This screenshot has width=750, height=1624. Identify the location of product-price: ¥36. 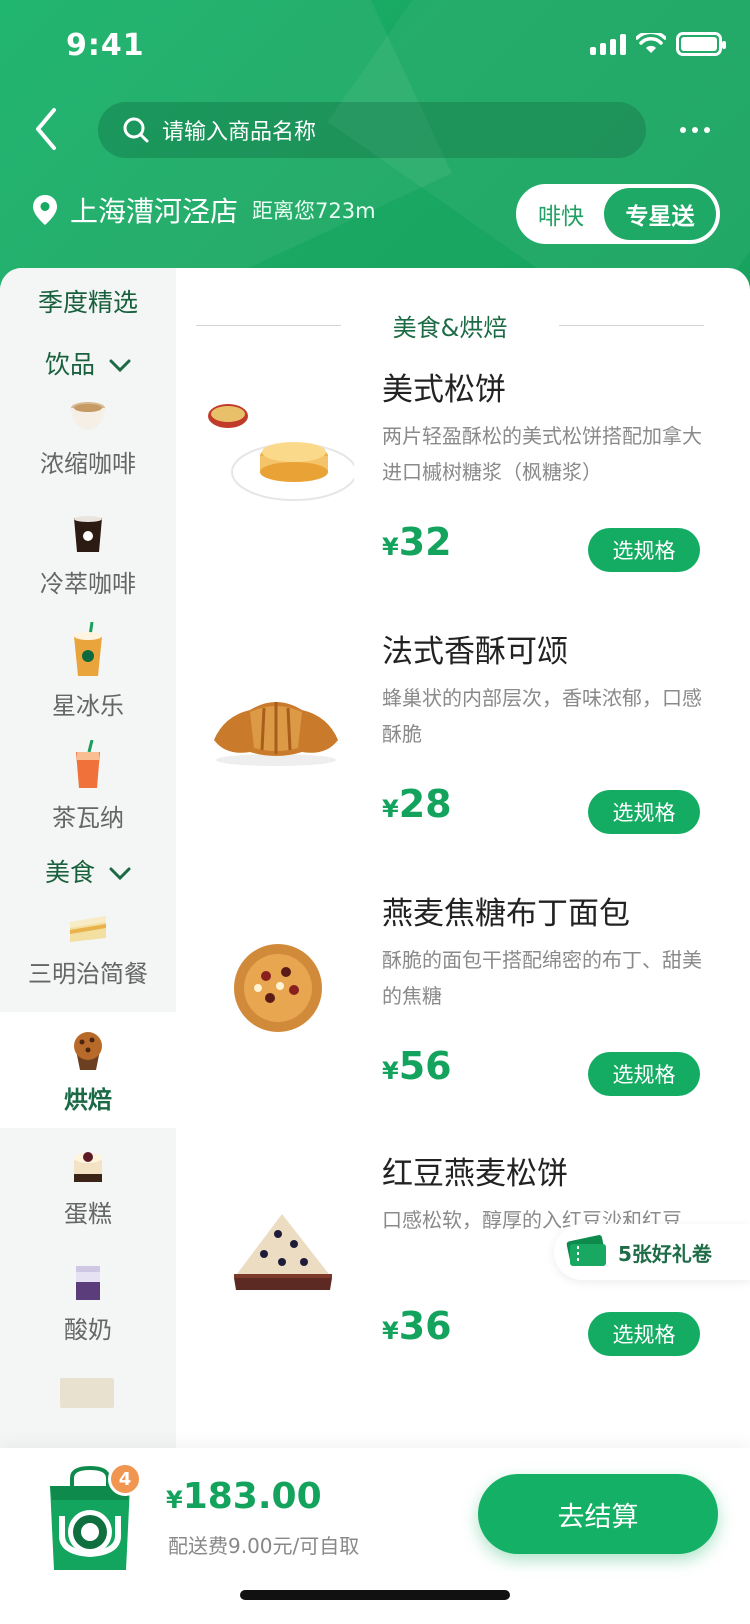
(417, 1326).